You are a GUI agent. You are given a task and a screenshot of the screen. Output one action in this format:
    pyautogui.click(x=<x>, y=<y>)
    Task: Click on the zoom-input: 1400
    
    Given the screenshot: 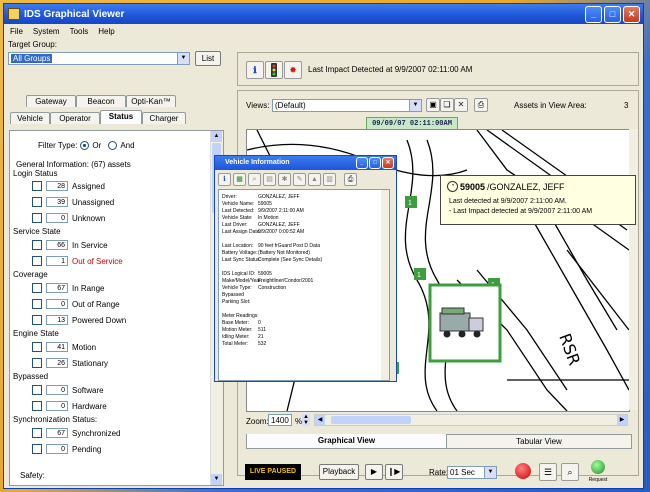 What is the action you would take?
    pyautogui.click(x=280, y=420)
    